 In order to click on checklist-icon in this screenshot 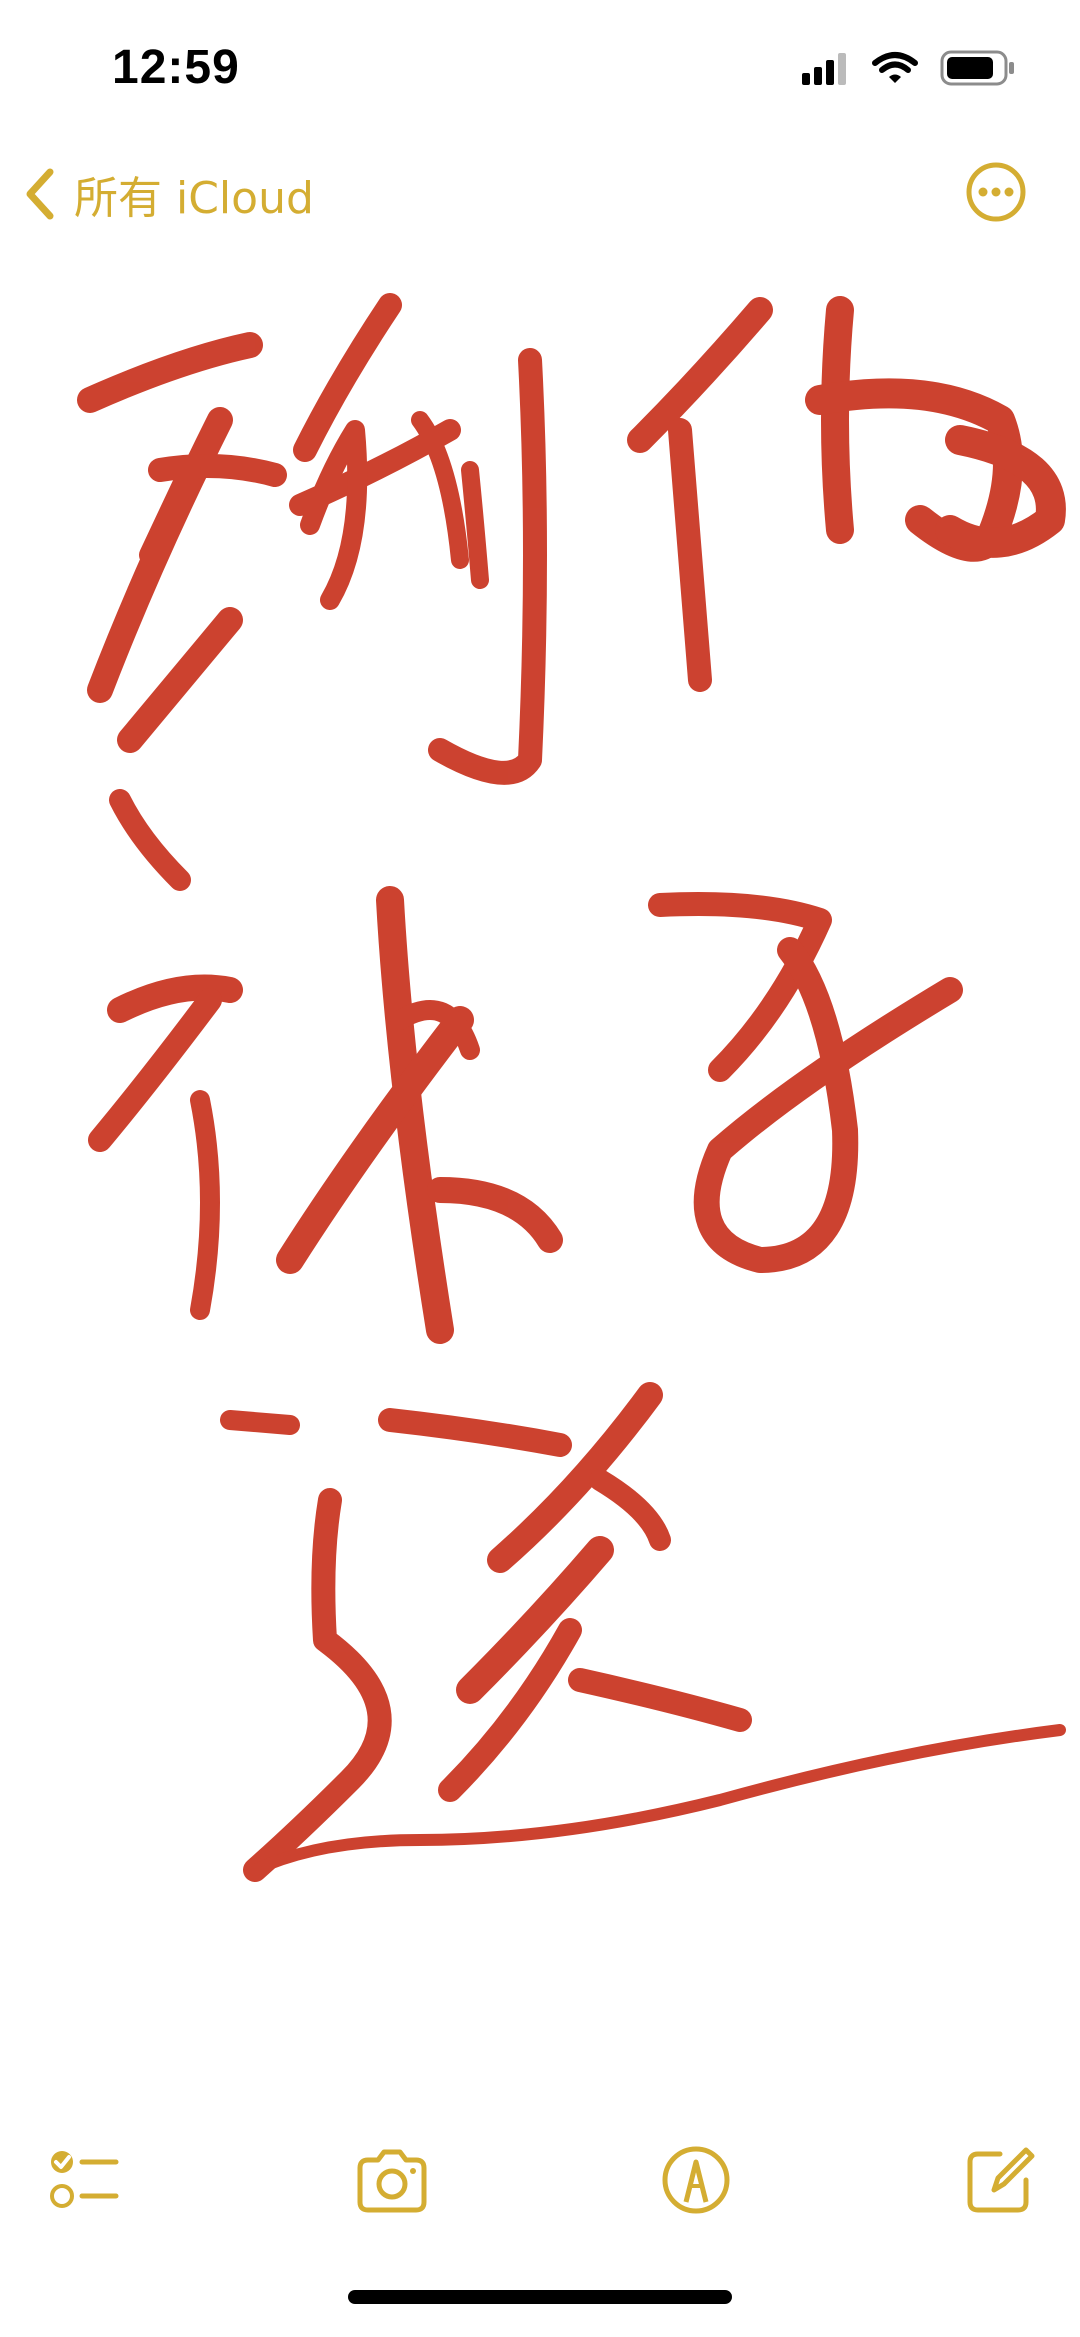, I will do `click(84, 2179)`.